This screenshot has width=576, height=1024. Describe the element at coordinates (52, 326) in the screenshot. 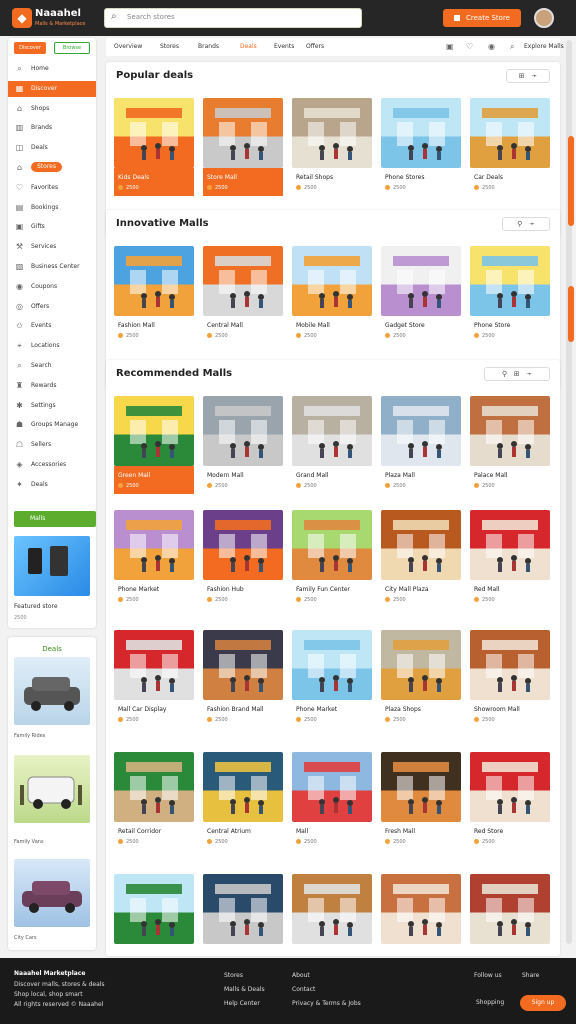

I see `sidebar-item-events: ✩ Events` at that location.